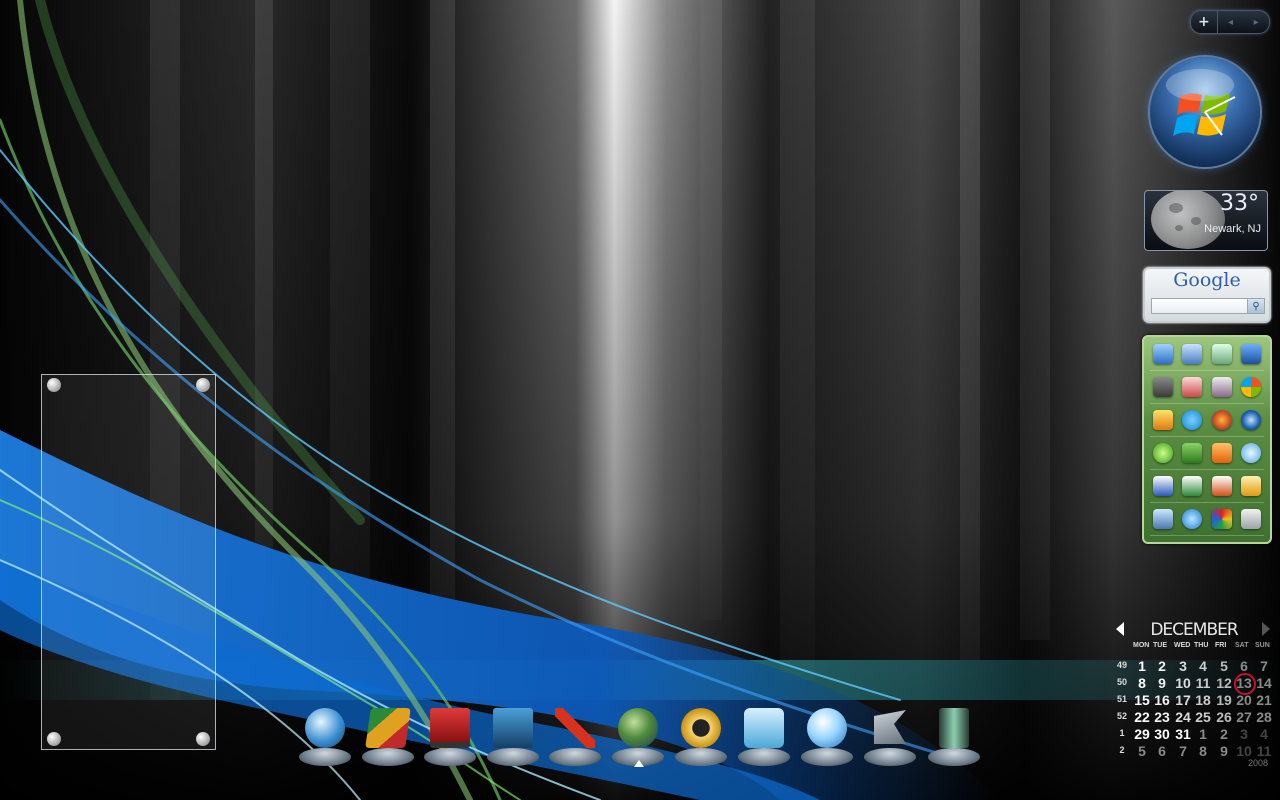 Image resolution: width=1280 pixels, height=800 pixels. I want to click on pen-icon, so click(1162, 387).